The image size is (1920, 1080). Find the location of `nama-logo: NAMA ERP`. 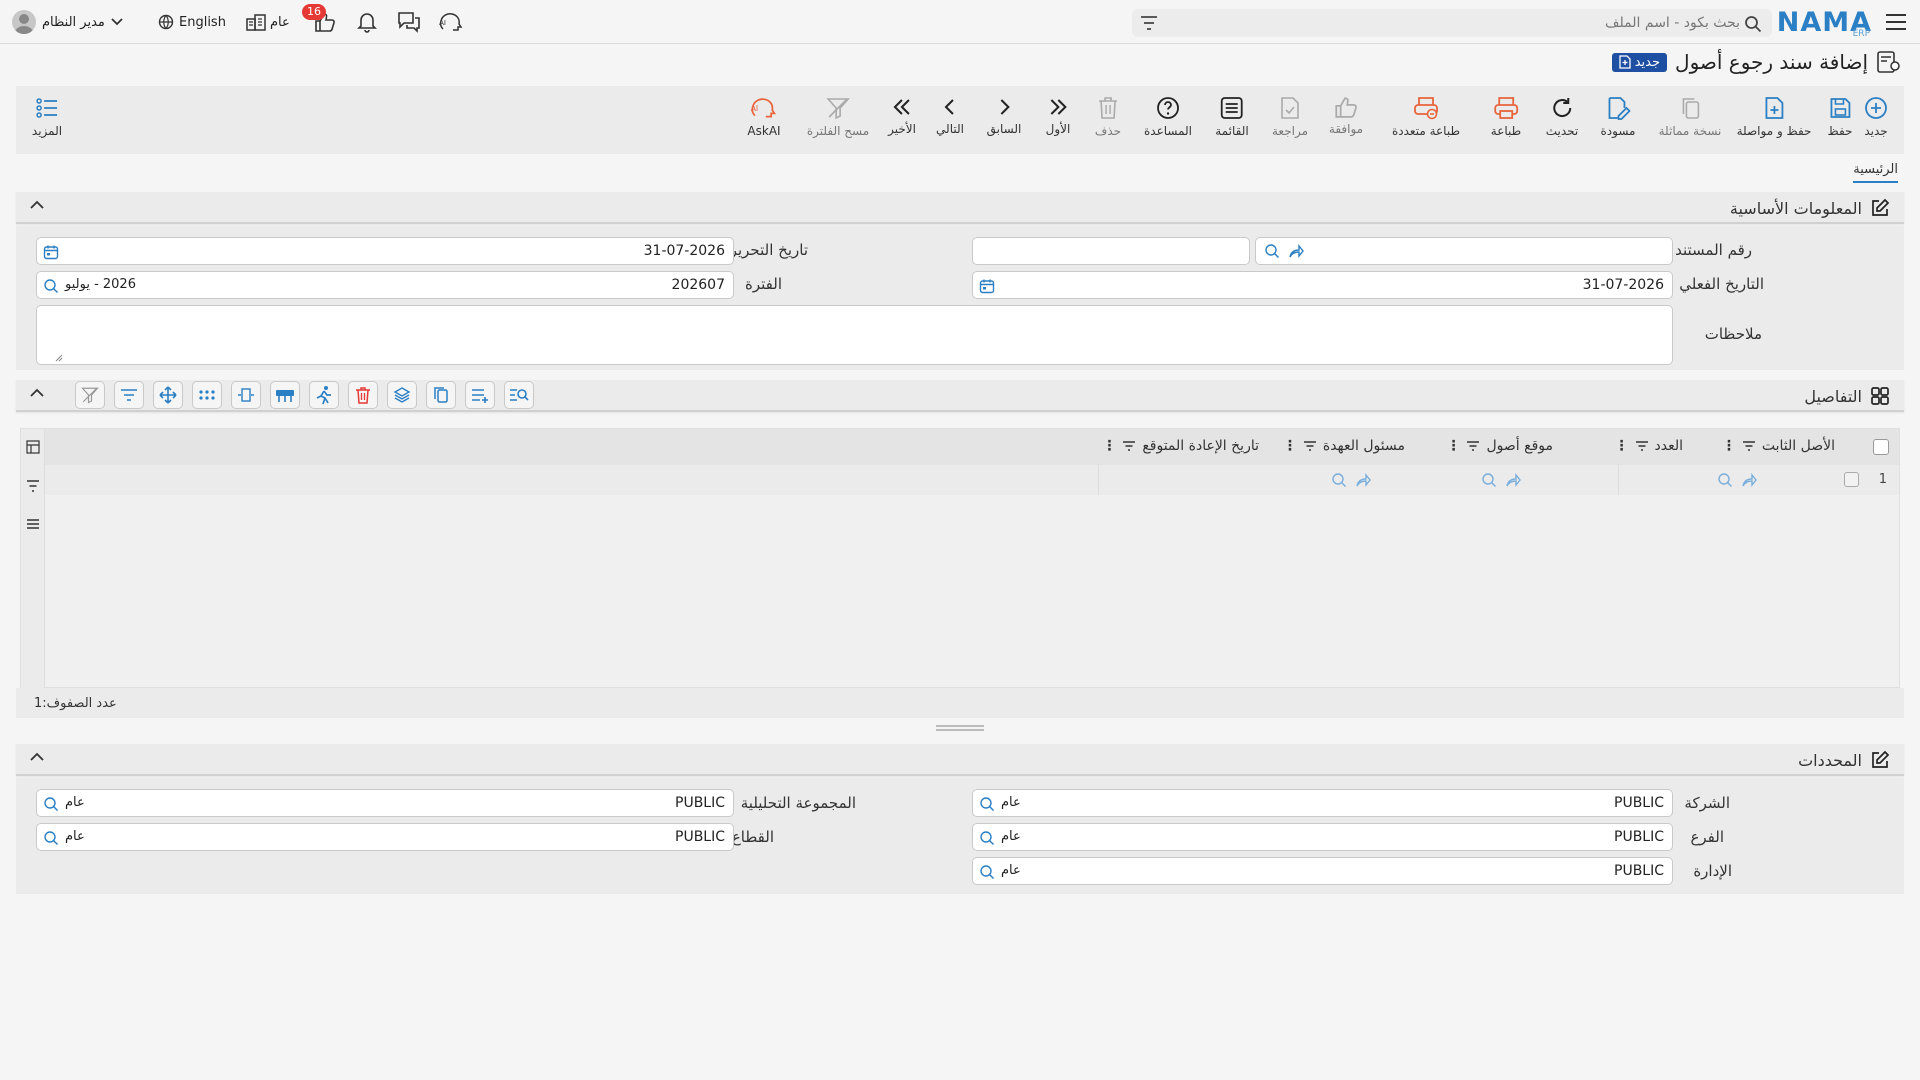

nama-logo: NAMA ERP is located at coordinates (1824, 22).